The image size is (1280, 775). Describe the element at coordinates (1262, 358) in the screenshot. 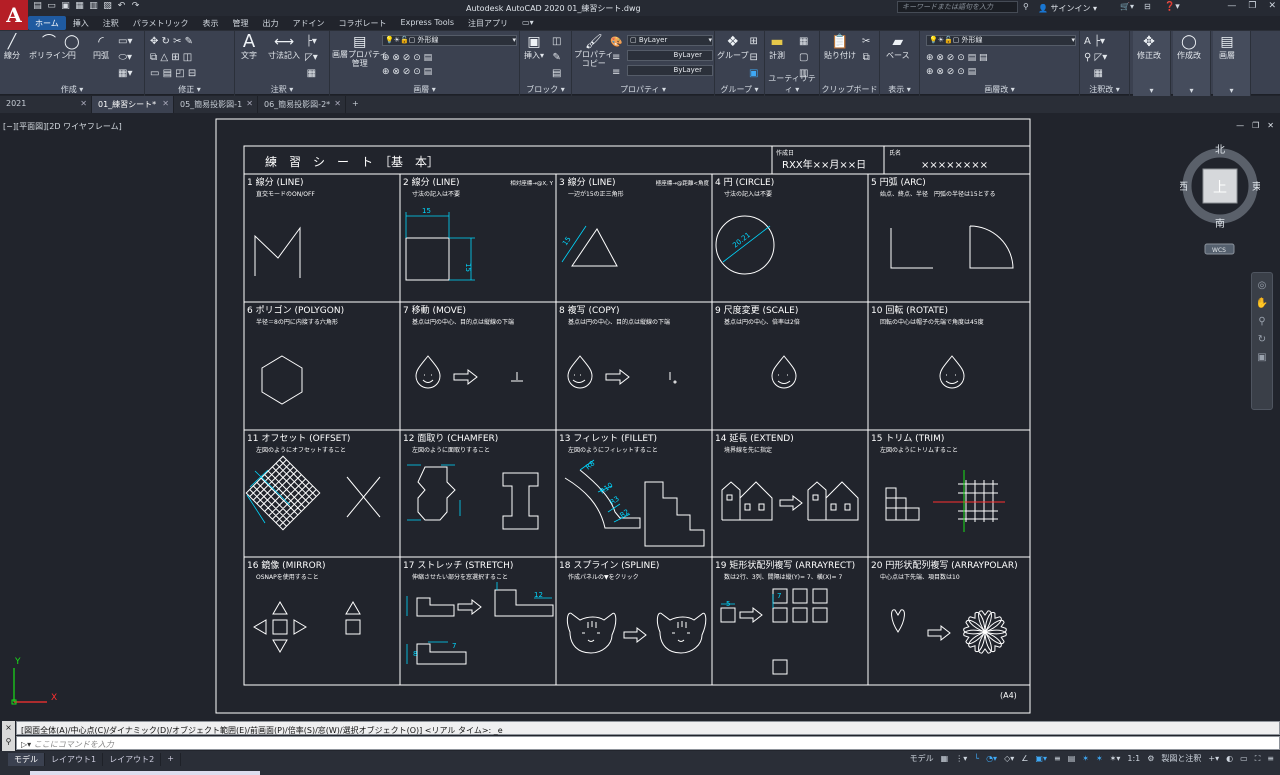

I see `showmotion-icon: ▣` at that location.